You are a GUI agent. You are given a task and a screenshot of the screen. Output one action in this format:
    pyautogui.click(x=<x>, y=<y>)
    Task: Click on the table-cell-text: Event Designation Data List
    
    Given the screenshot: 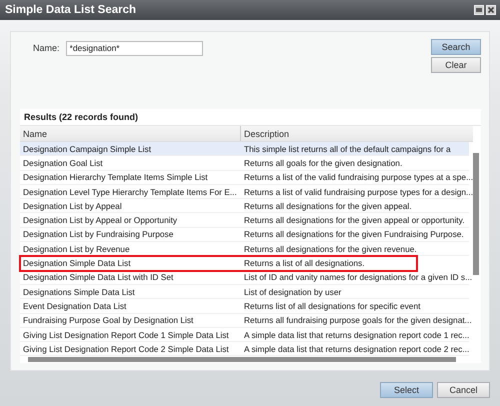 What is the action you would take?
    pyautogui.click(x=75, y=305)
    